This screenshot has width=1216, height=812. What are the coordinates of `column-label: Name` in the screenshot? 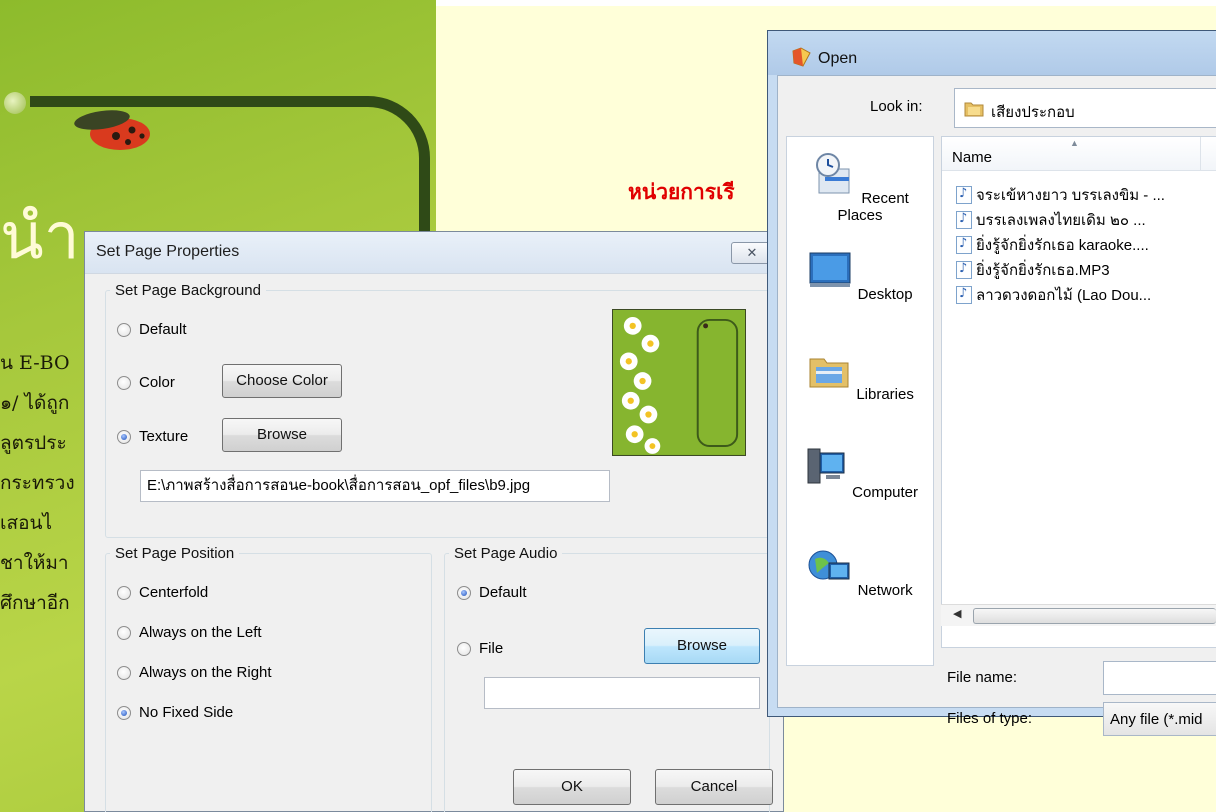 It's located at (972, 157).